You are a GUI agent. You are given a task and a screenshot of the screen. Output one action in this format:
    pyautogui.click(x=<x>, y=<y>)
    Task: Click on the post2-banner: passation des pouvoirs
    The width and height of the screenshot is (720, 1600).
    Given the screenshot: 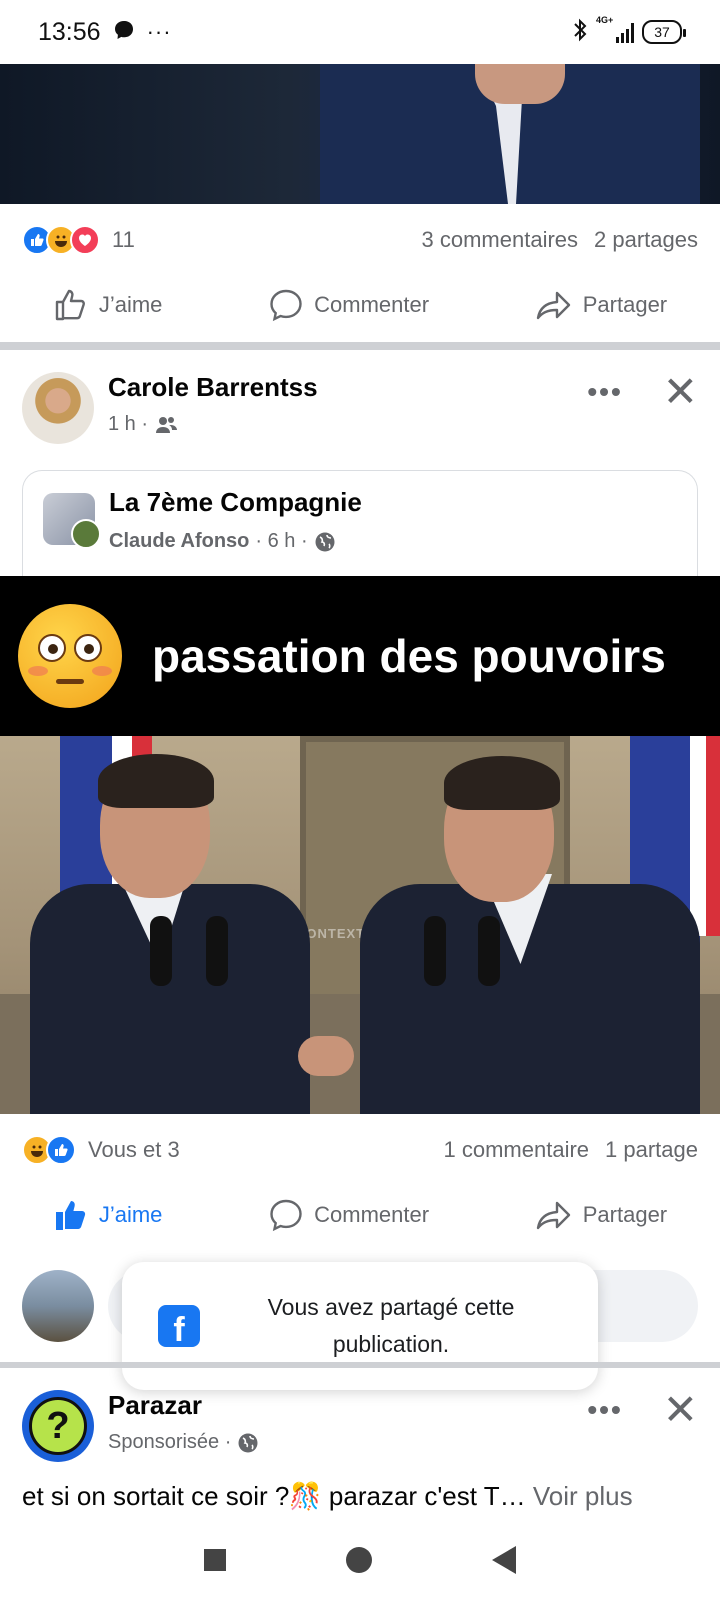 What is the action you would take?
    pyautogui.click(x=360, y=656)
    